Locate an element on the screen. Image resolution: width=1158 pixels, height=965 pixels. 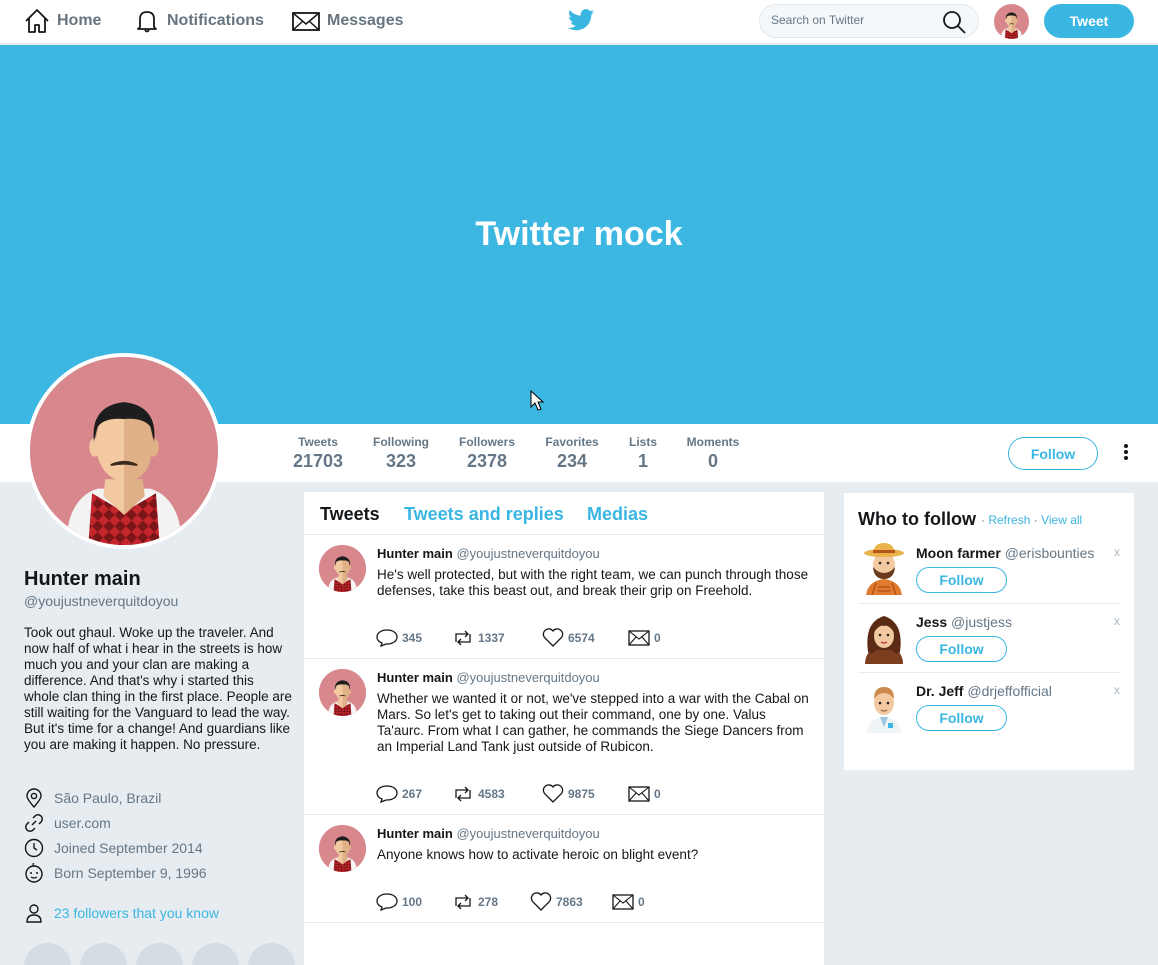
retweet-action: 1337 is located at coordinates (497, 637).